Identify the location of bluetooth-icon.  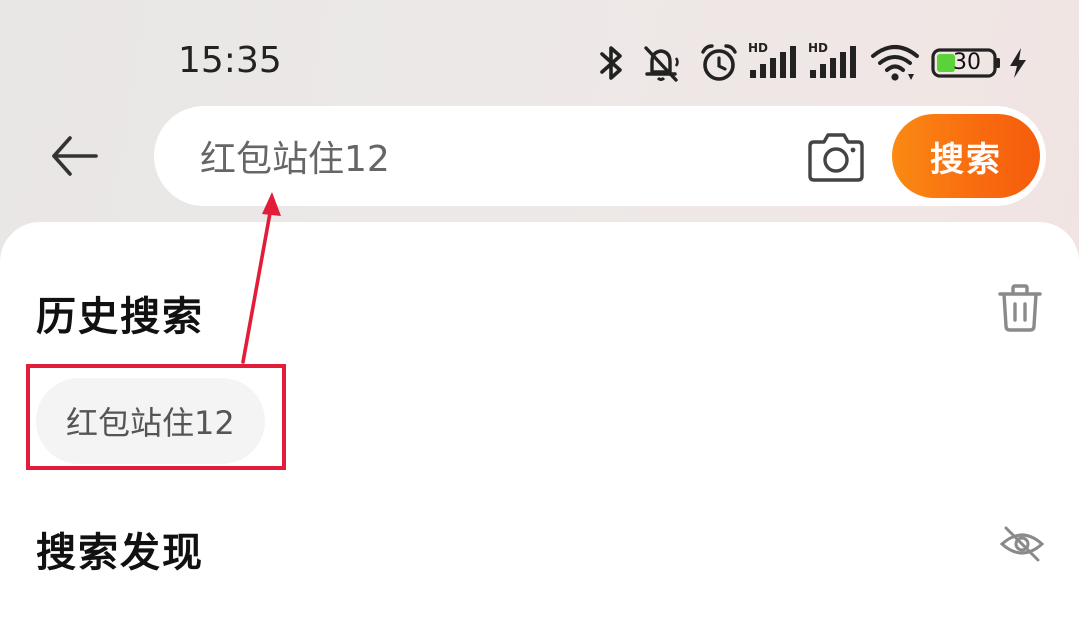
(612, 63).